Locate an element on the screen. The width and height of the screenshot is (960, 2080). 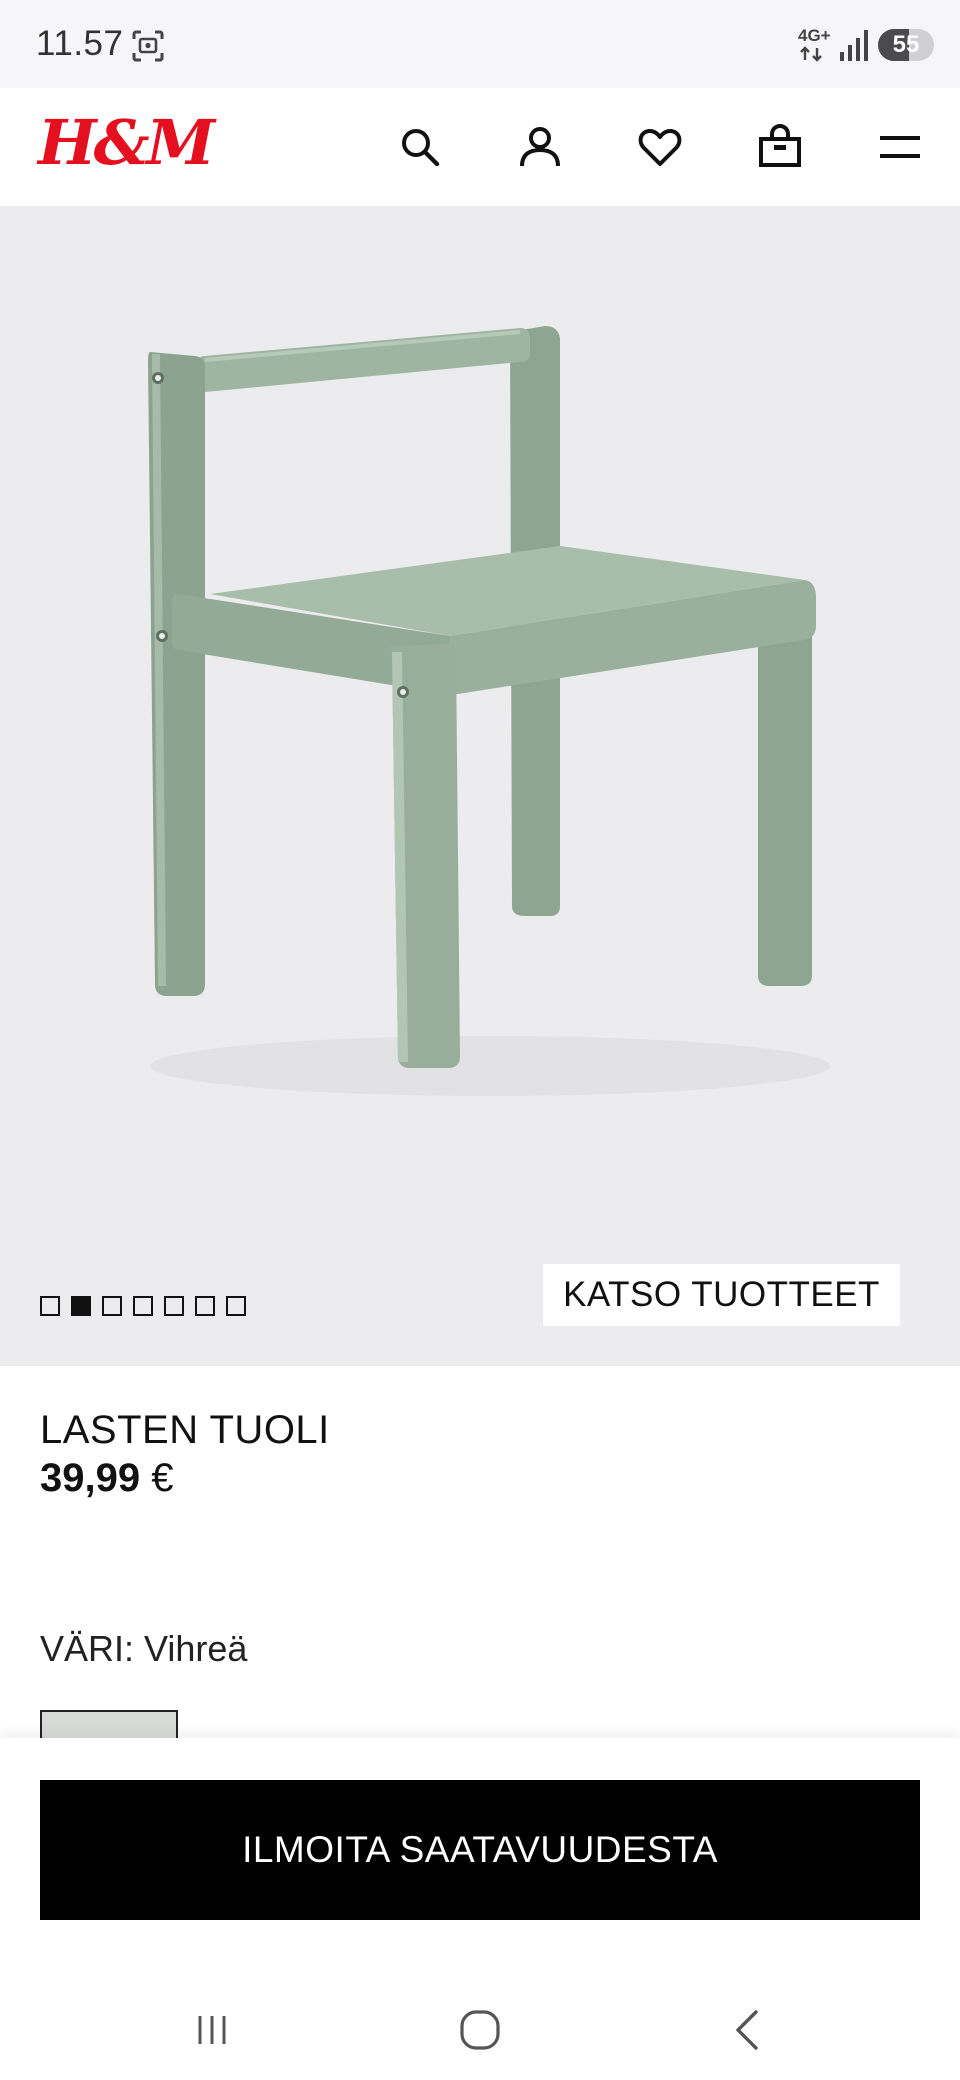
price-value: 39,99 is located at coordinates (90, 1478).